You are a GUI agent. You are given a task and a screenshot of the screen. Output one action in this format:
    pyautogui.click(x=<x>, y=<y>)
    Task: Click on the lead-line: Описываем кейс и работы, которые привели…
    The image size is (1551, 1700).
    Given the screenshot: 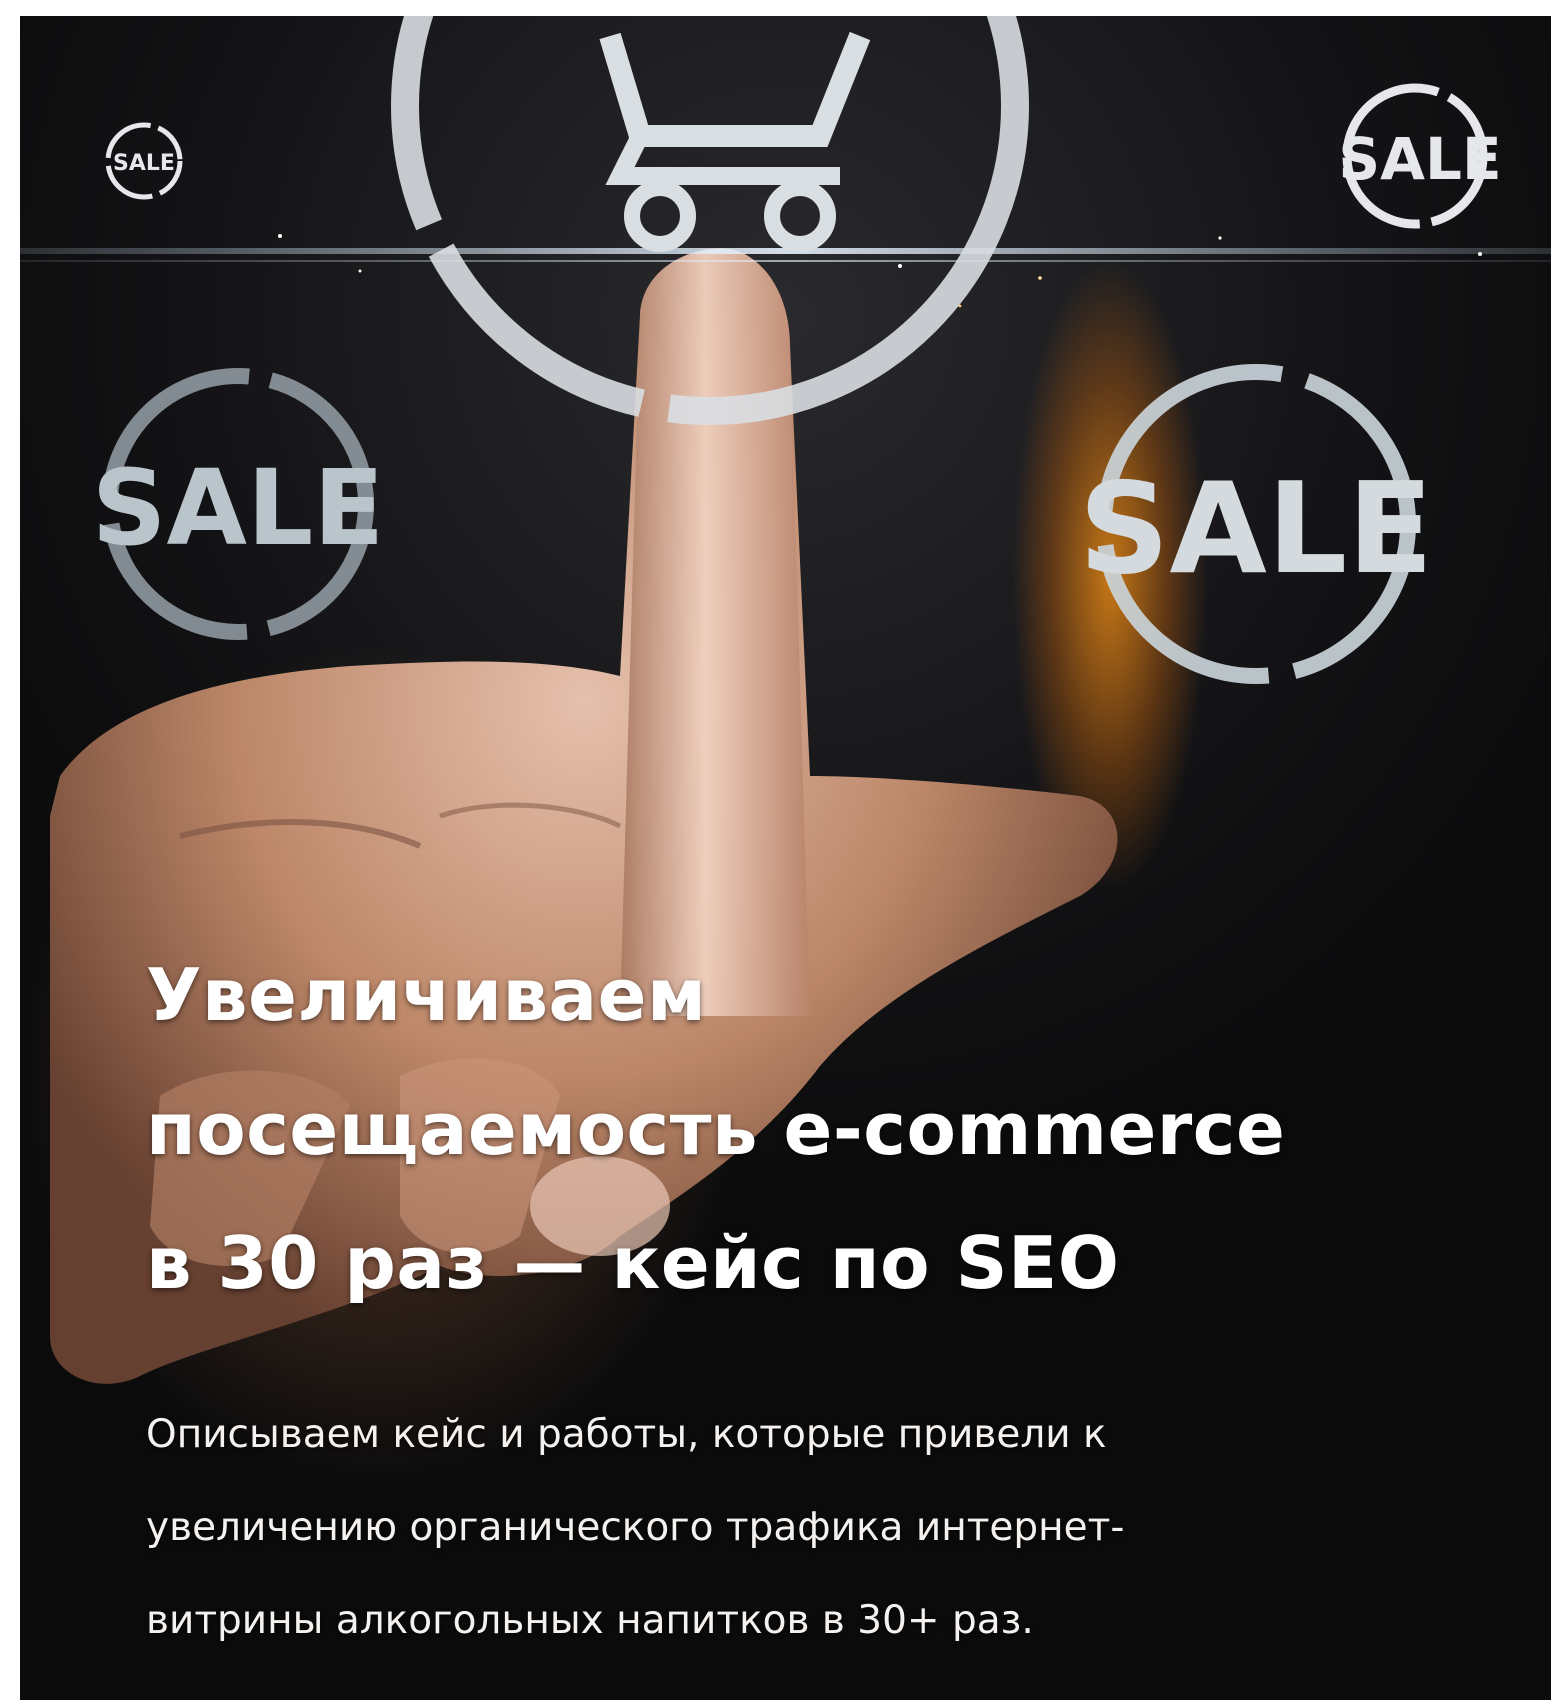 What is the action you would take?
    pyautogui.click(x=626, y=1434)
    